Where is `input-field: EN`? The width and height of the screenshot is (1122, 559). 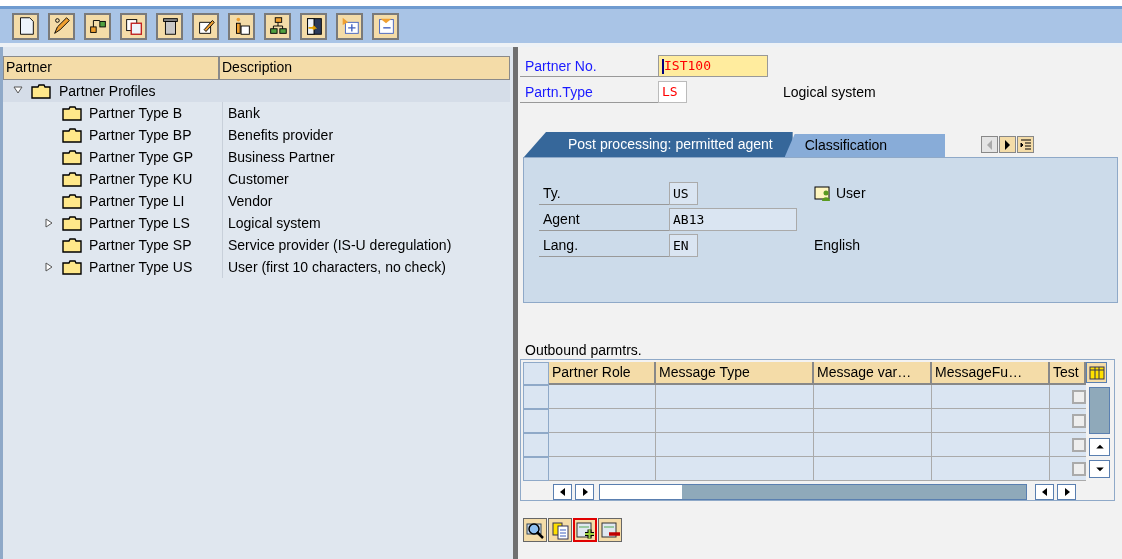 input-field: EN is located at coordinates (683, 245).